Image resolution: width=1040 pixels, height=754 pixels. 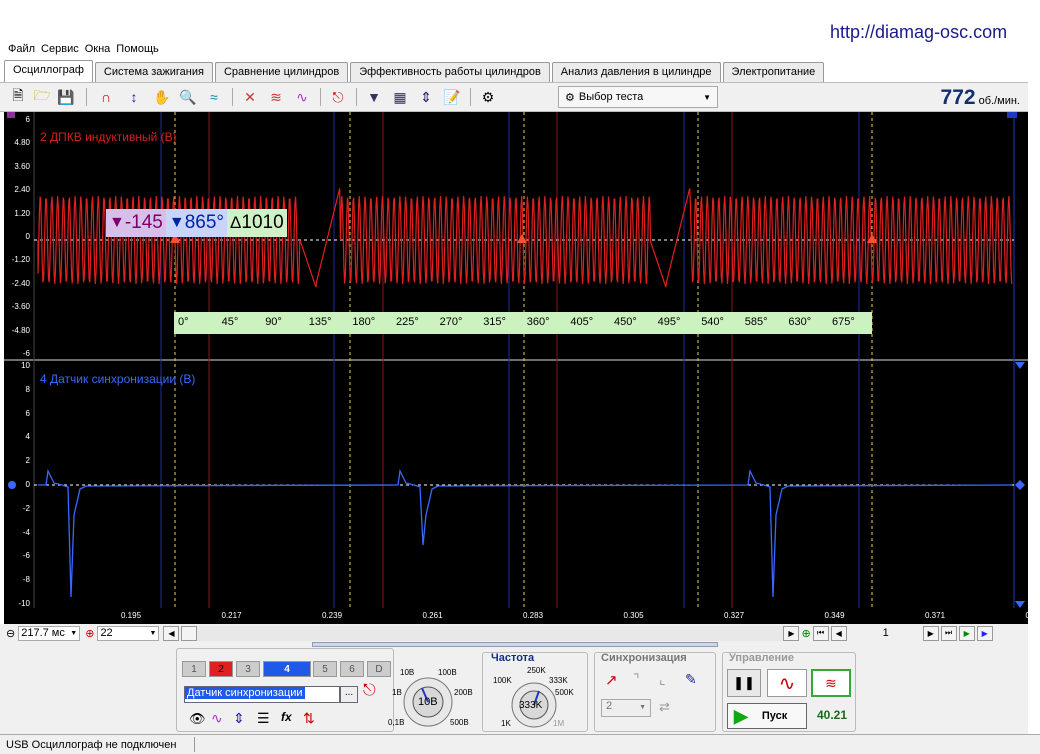 What do you see at coordinates (636, 679) in the screenshot?
I see `sync-edge-up-icon: ⌝` at bounding box center [636, 679].